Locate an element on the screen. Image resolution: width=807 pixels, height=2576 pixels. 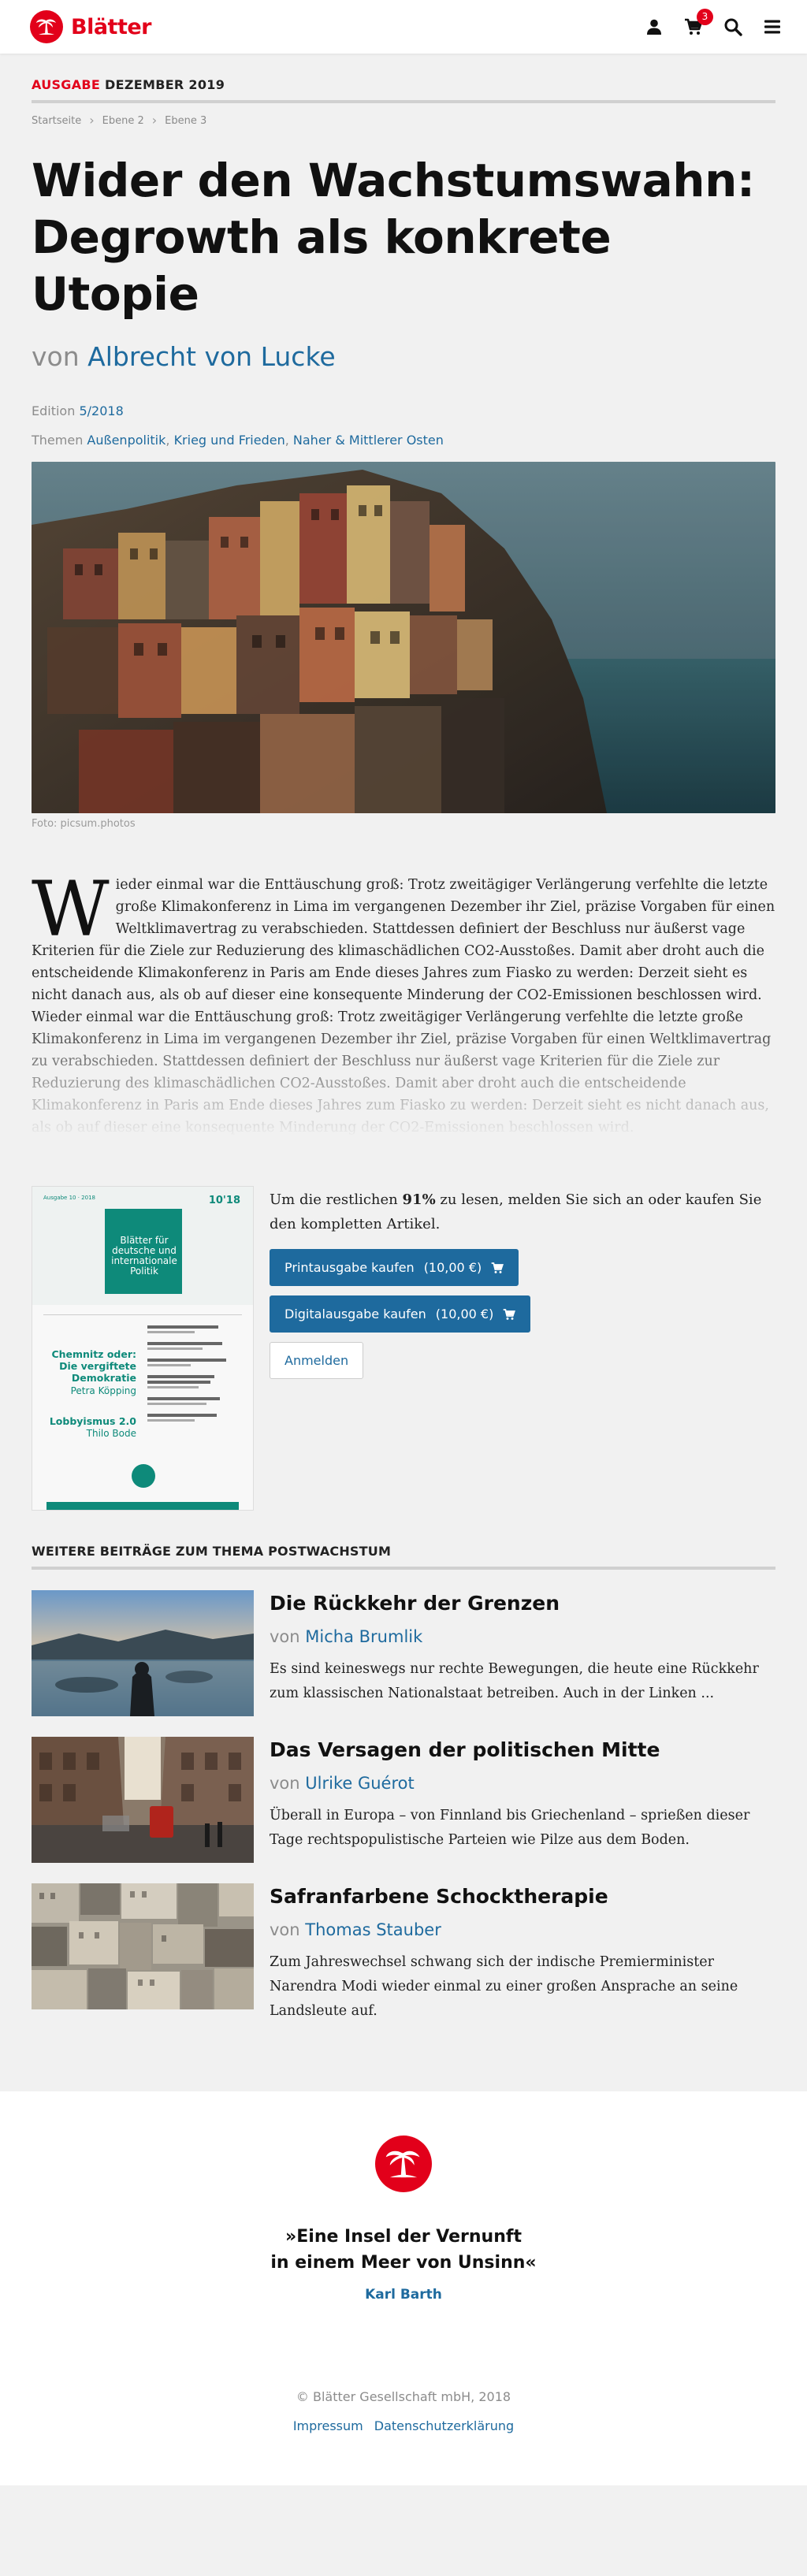
breadcrumb-item-startseite: Startseite is located at coordinates (56, 121).